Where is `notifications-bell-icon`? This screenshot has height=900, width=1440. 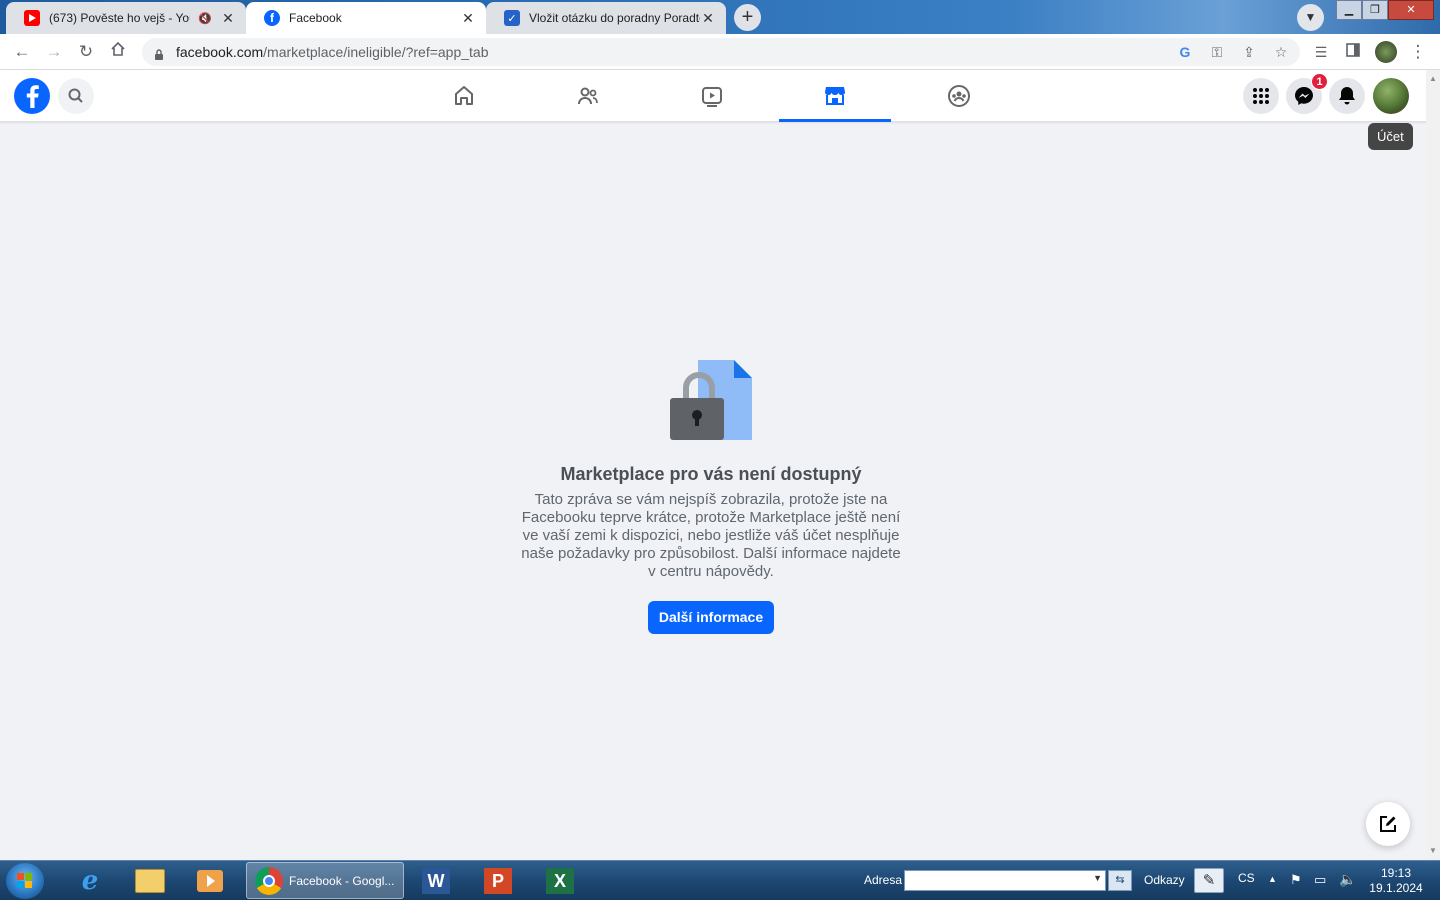 notifications-bell-icon is located at coordinates (1347, 96).